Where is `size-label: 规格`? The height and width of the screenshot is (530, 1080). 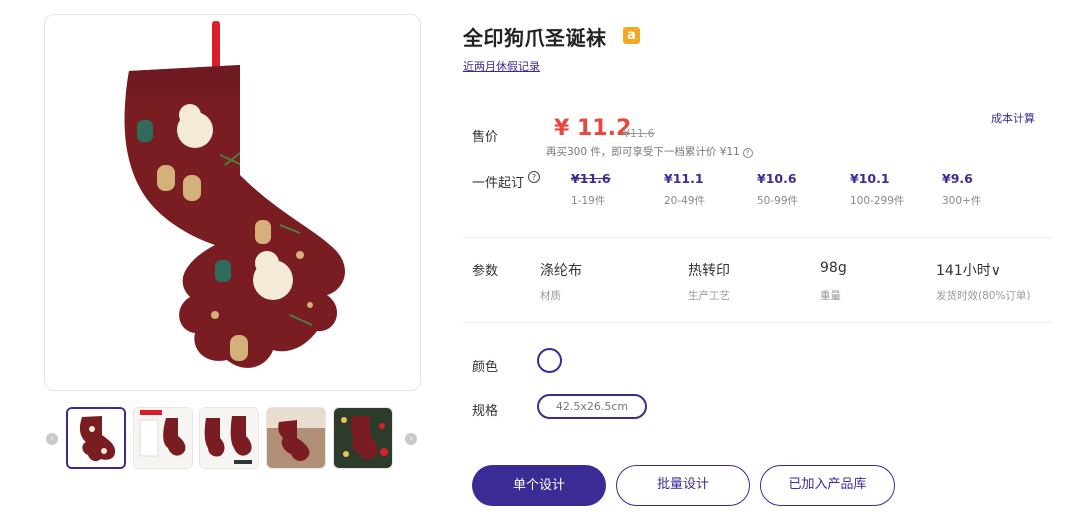 size-label: 规格 is located at coordinates (485, 411).